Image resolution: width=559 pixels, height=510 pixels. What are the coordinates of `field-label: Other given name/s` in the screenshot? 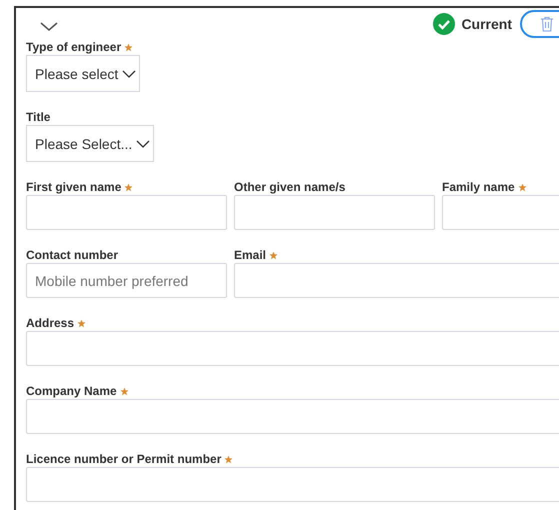 It's located at (290, 187).